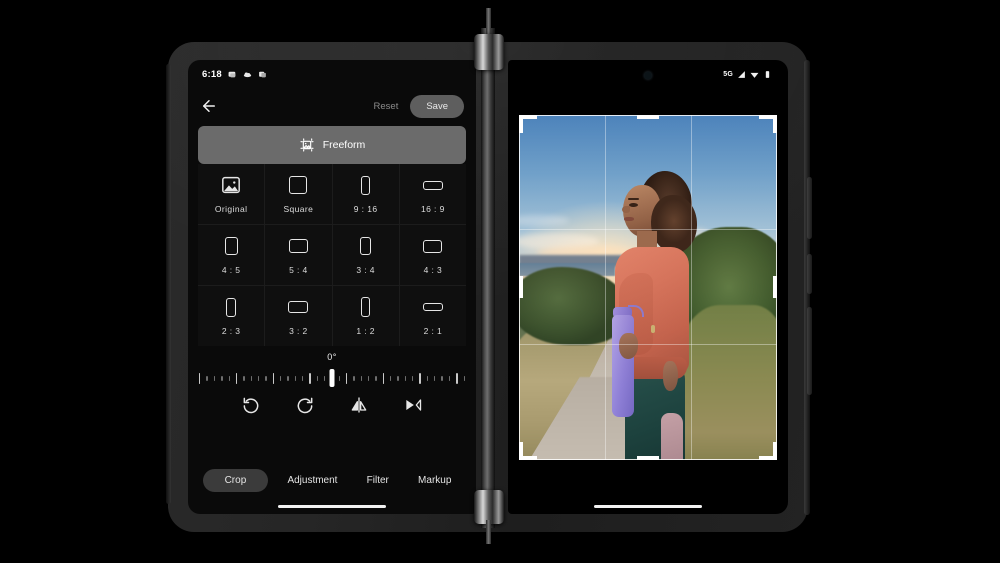 The height and width of the screenshot is (563, 1000). What do you see at coordinates (623, 365) in the screenshot?
I see `purple-water-bottle` at bounding box center [623, 365].